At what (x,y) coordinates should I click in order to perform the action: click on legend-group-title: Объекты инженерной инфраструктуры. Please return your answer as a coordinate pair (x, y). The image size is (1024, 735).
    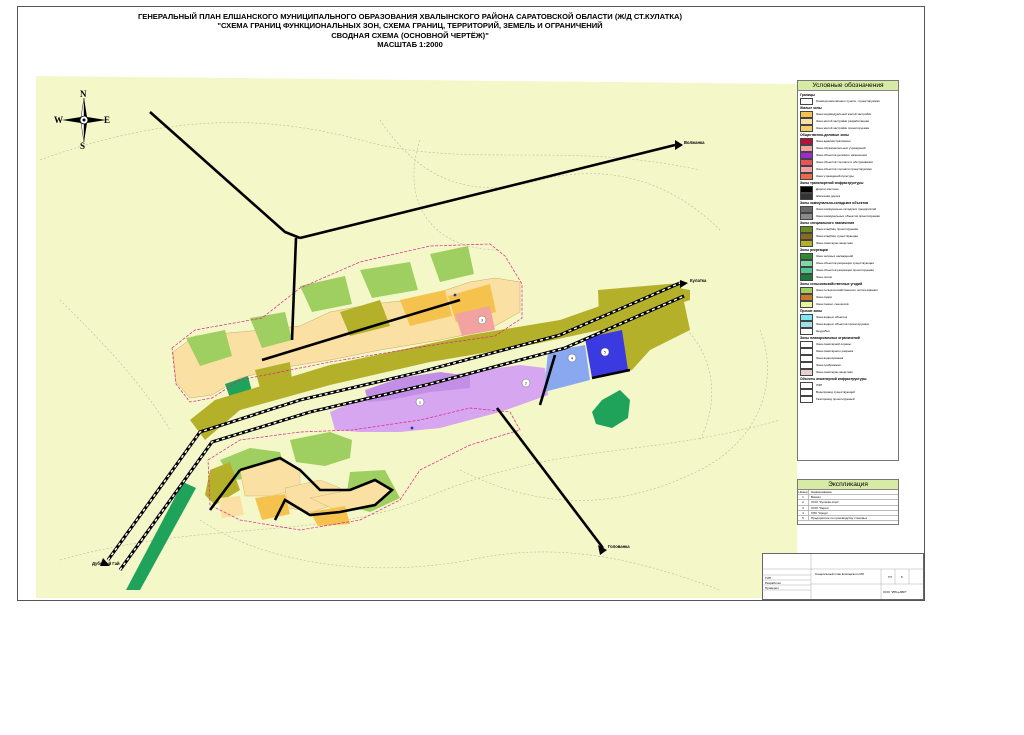
    Looking at the image, I should click on (833, 379).